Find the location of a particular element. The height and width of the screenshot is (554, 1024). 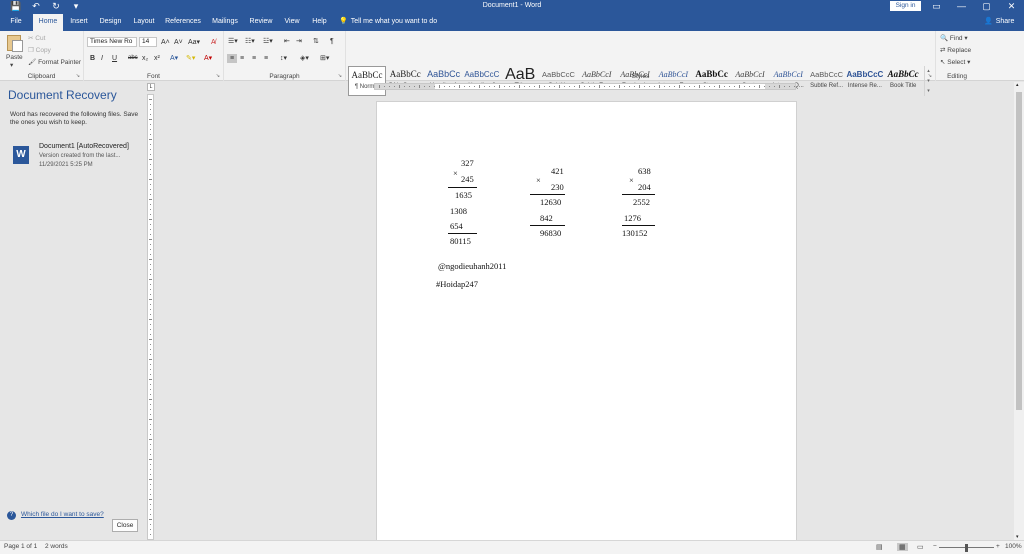

clear-formatting-icon: A̸ is located at coordinates (213, 42).